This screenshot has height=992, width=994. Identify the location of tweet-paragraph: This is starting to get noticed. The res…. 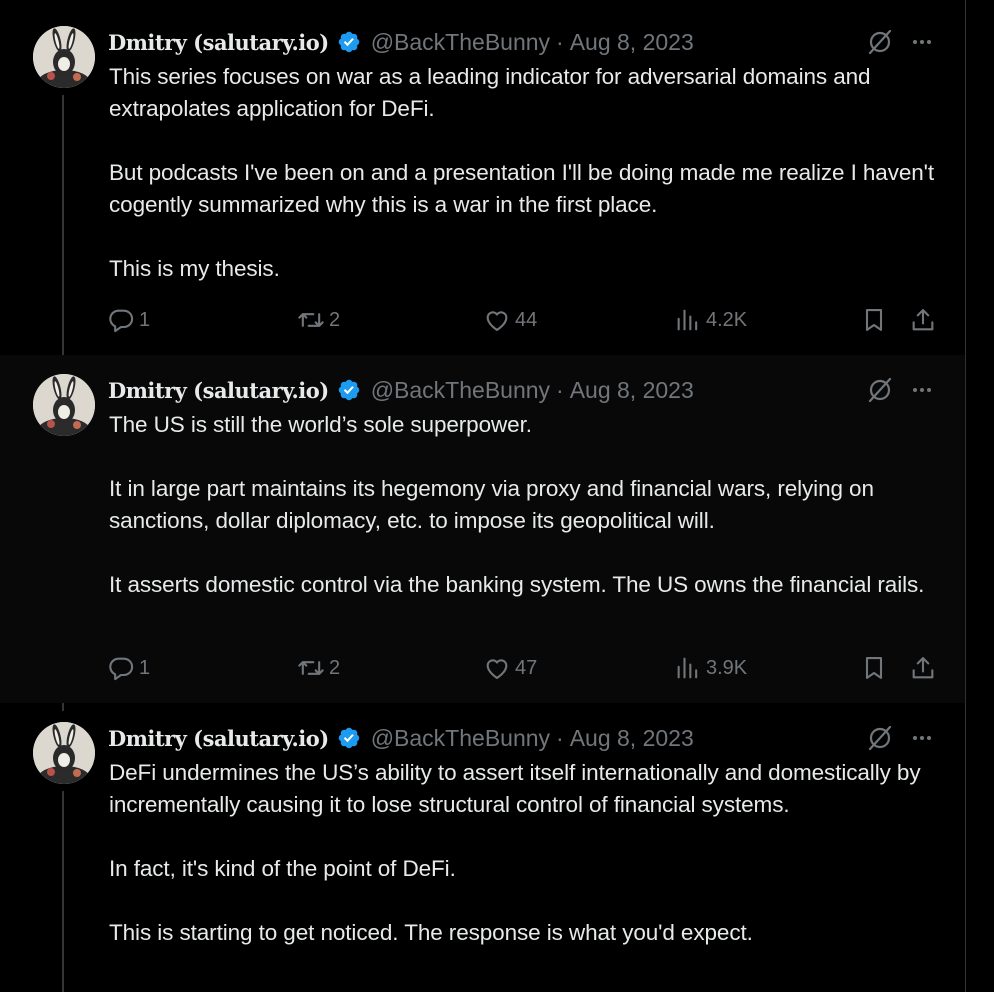
(431, 932).